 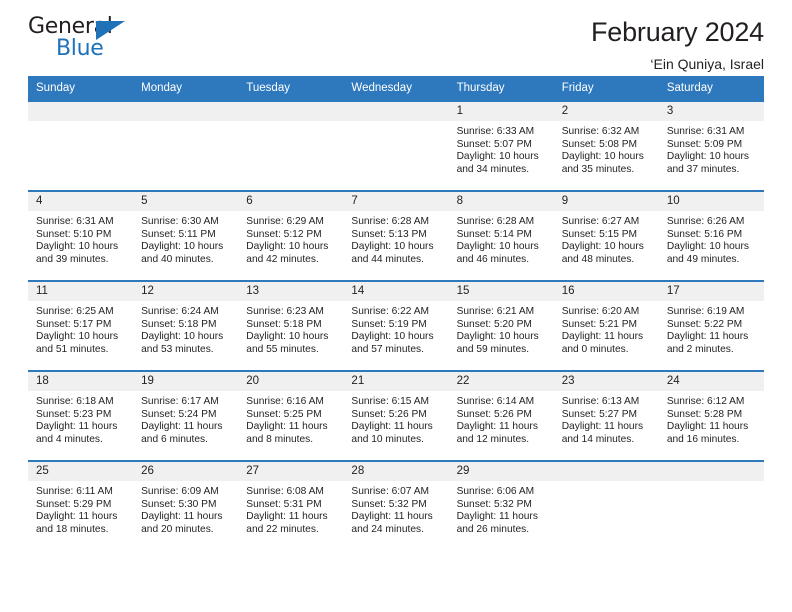 I want to click on calendar-empty-cell, so click(x=81, y=145).